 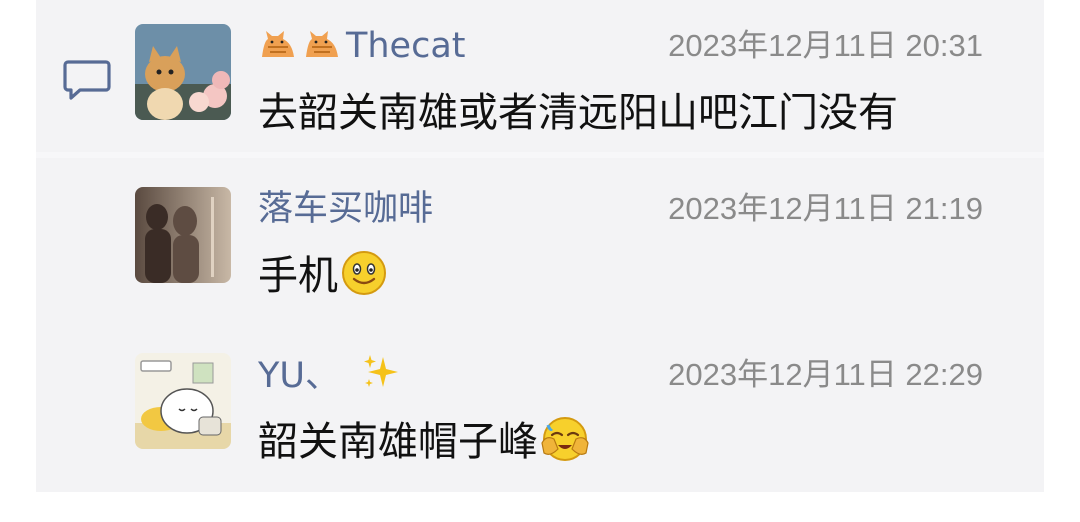 What do you see at coordinates (364, 273) in the screenshot?
I see `smiling-face-emoji-icon` at bounding box center [364, 273].